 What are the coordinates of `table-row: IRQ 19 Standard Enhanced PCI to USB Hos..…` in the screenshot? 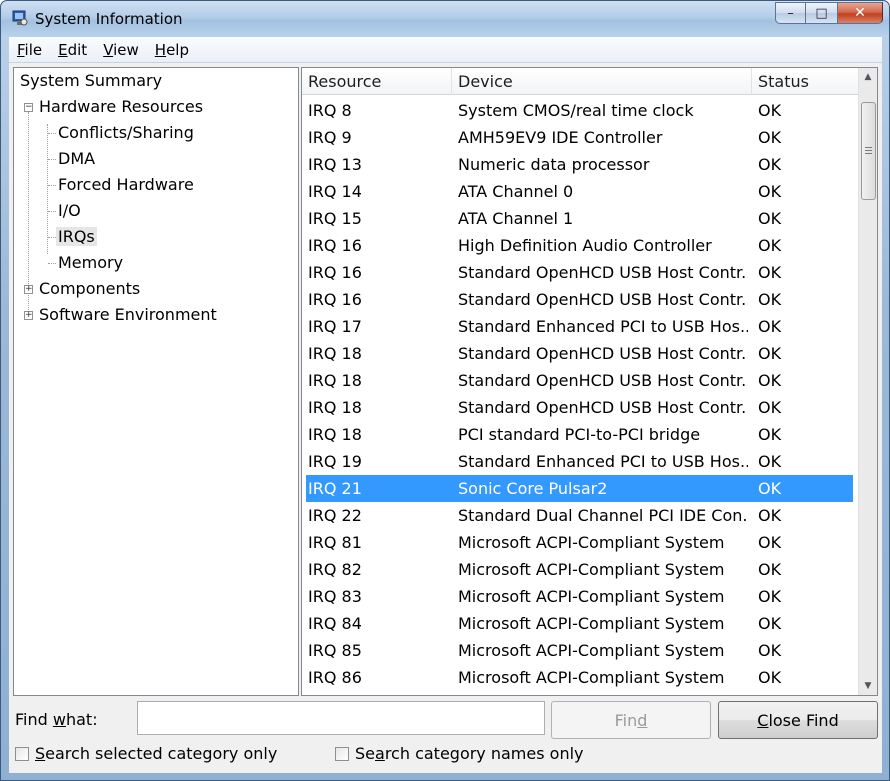 It's located at (579, 461).